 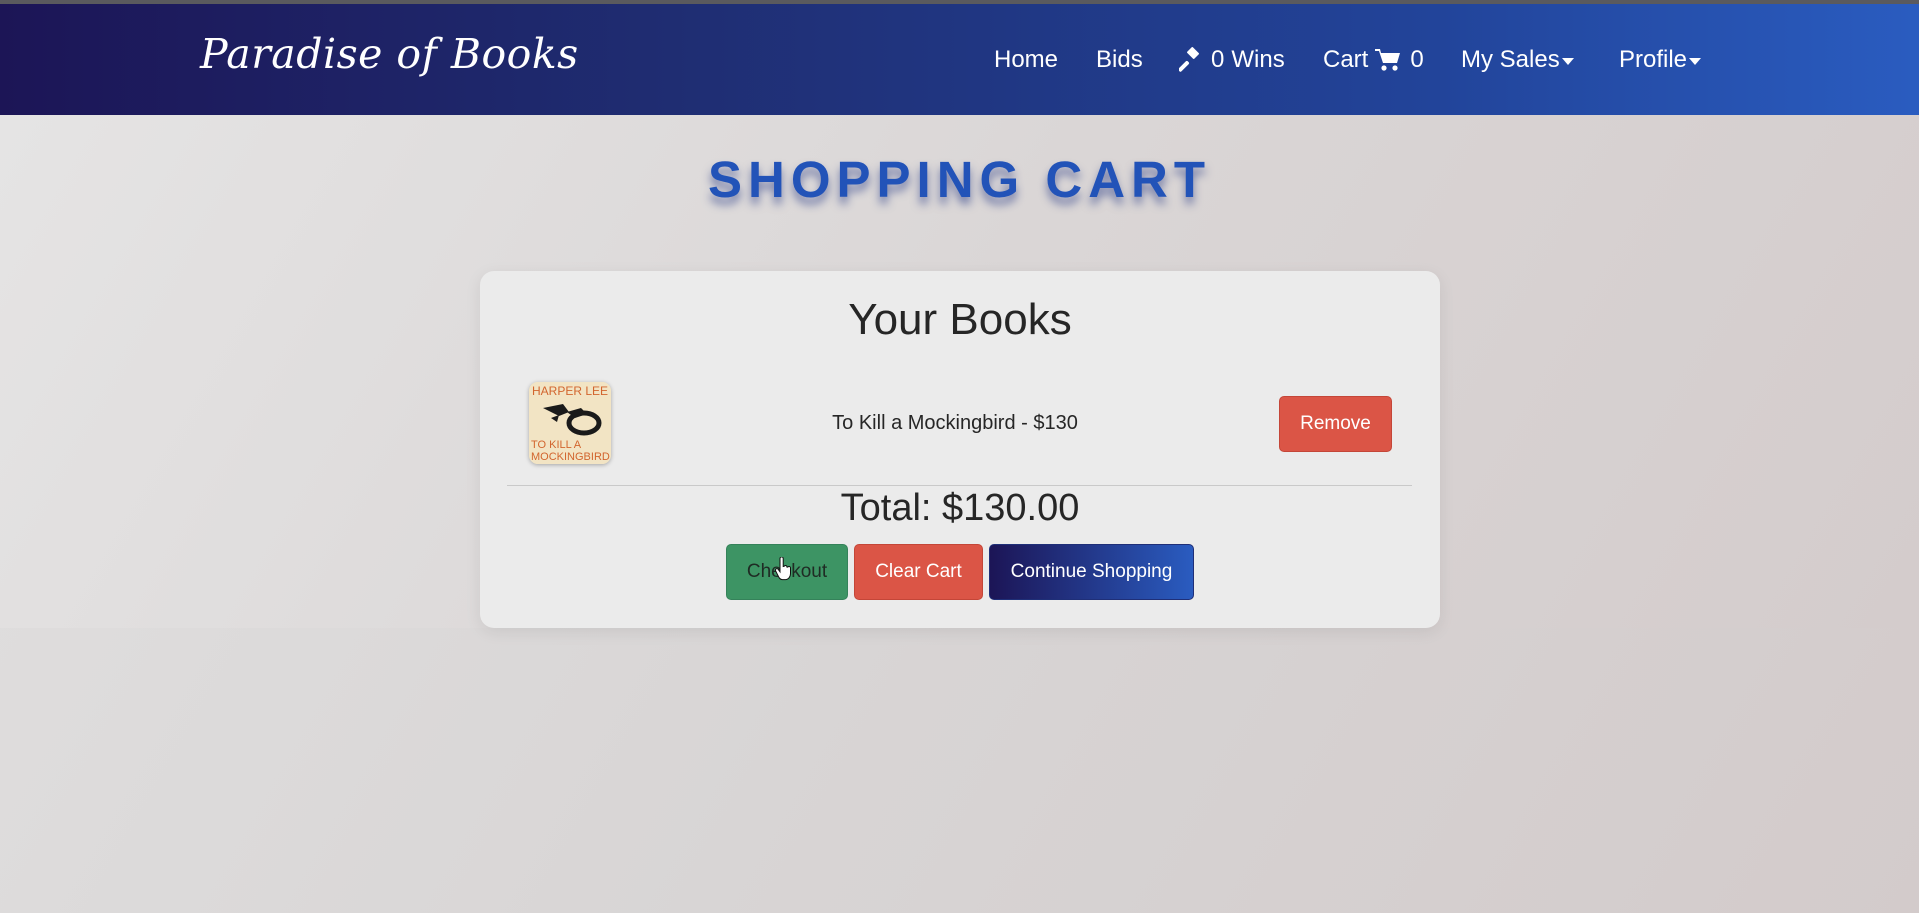 What do you see at coordinates (570, 423) in the screenshot?
I see `book-cover-image: HARPER LEE TO KILL A MOCKINGBIRD` at bounding box center [570, 423].